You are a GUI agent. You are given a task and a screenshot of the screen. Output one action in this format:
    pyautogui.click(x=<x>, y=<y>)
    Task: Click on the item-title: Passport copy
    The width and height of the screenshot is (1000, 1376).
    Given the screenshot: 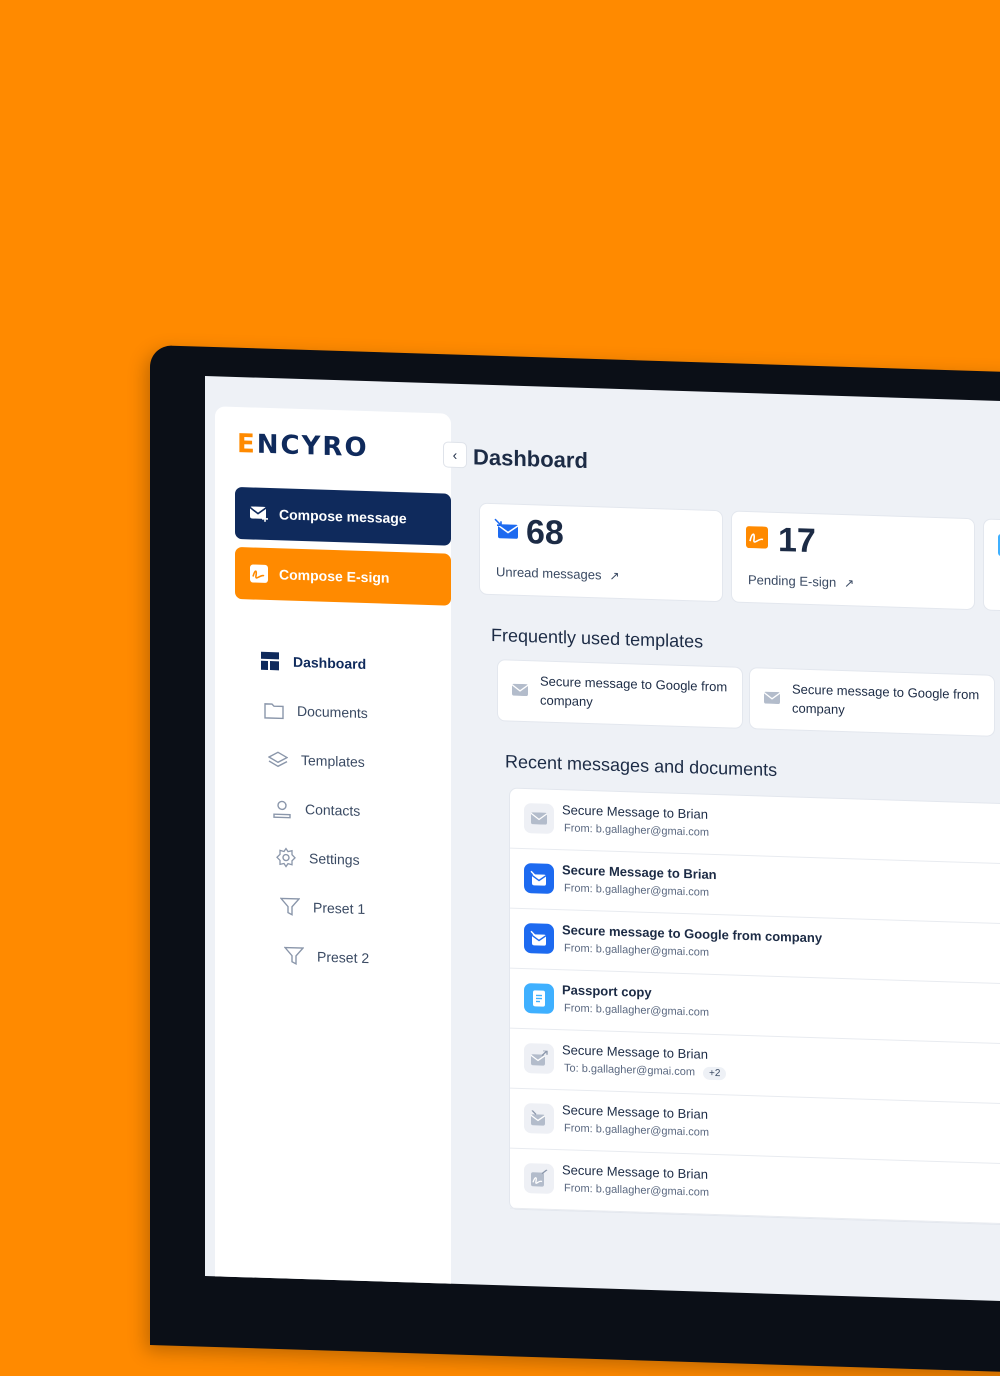 What is the action you would take?
    pyautogui.click(x=607, y=991)
    